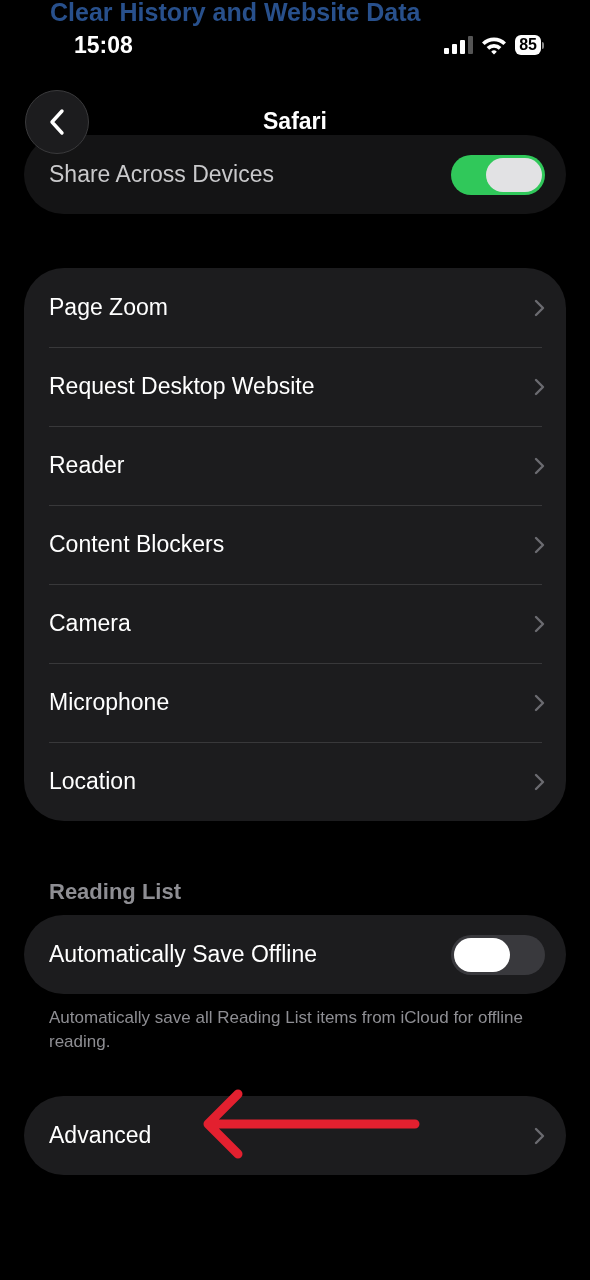 The height and width of the screenshot is (1280, 590). What do you see at coordinates (529, 45) in the screenshot?
I see `battery-icon: 85` at bounding box center [529, 45].